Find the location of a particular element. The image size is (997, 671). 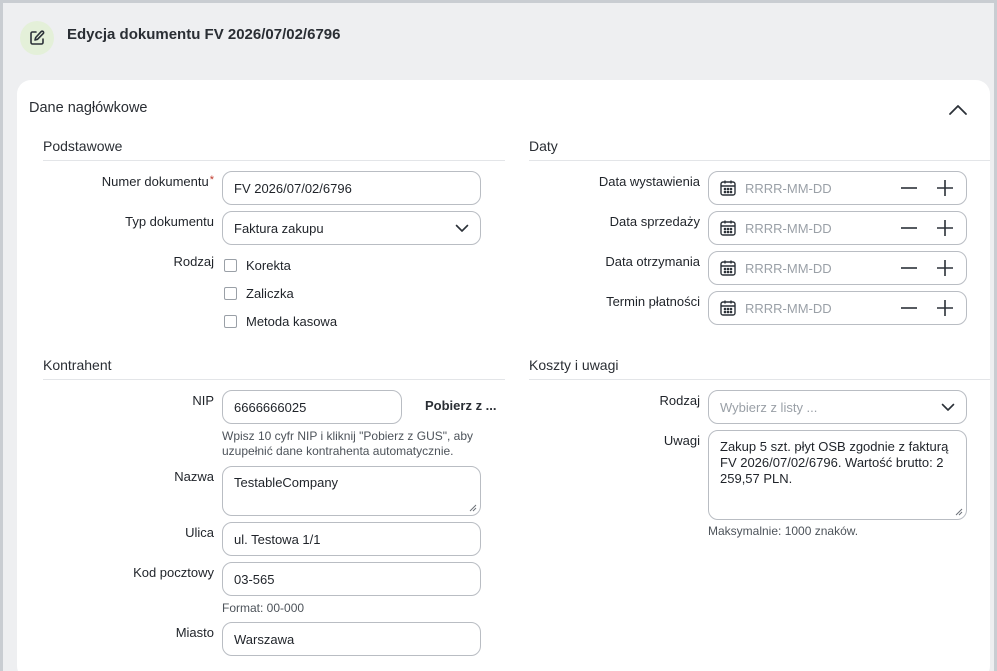

name-label: Nazwa is located at coordinates (194, 476).